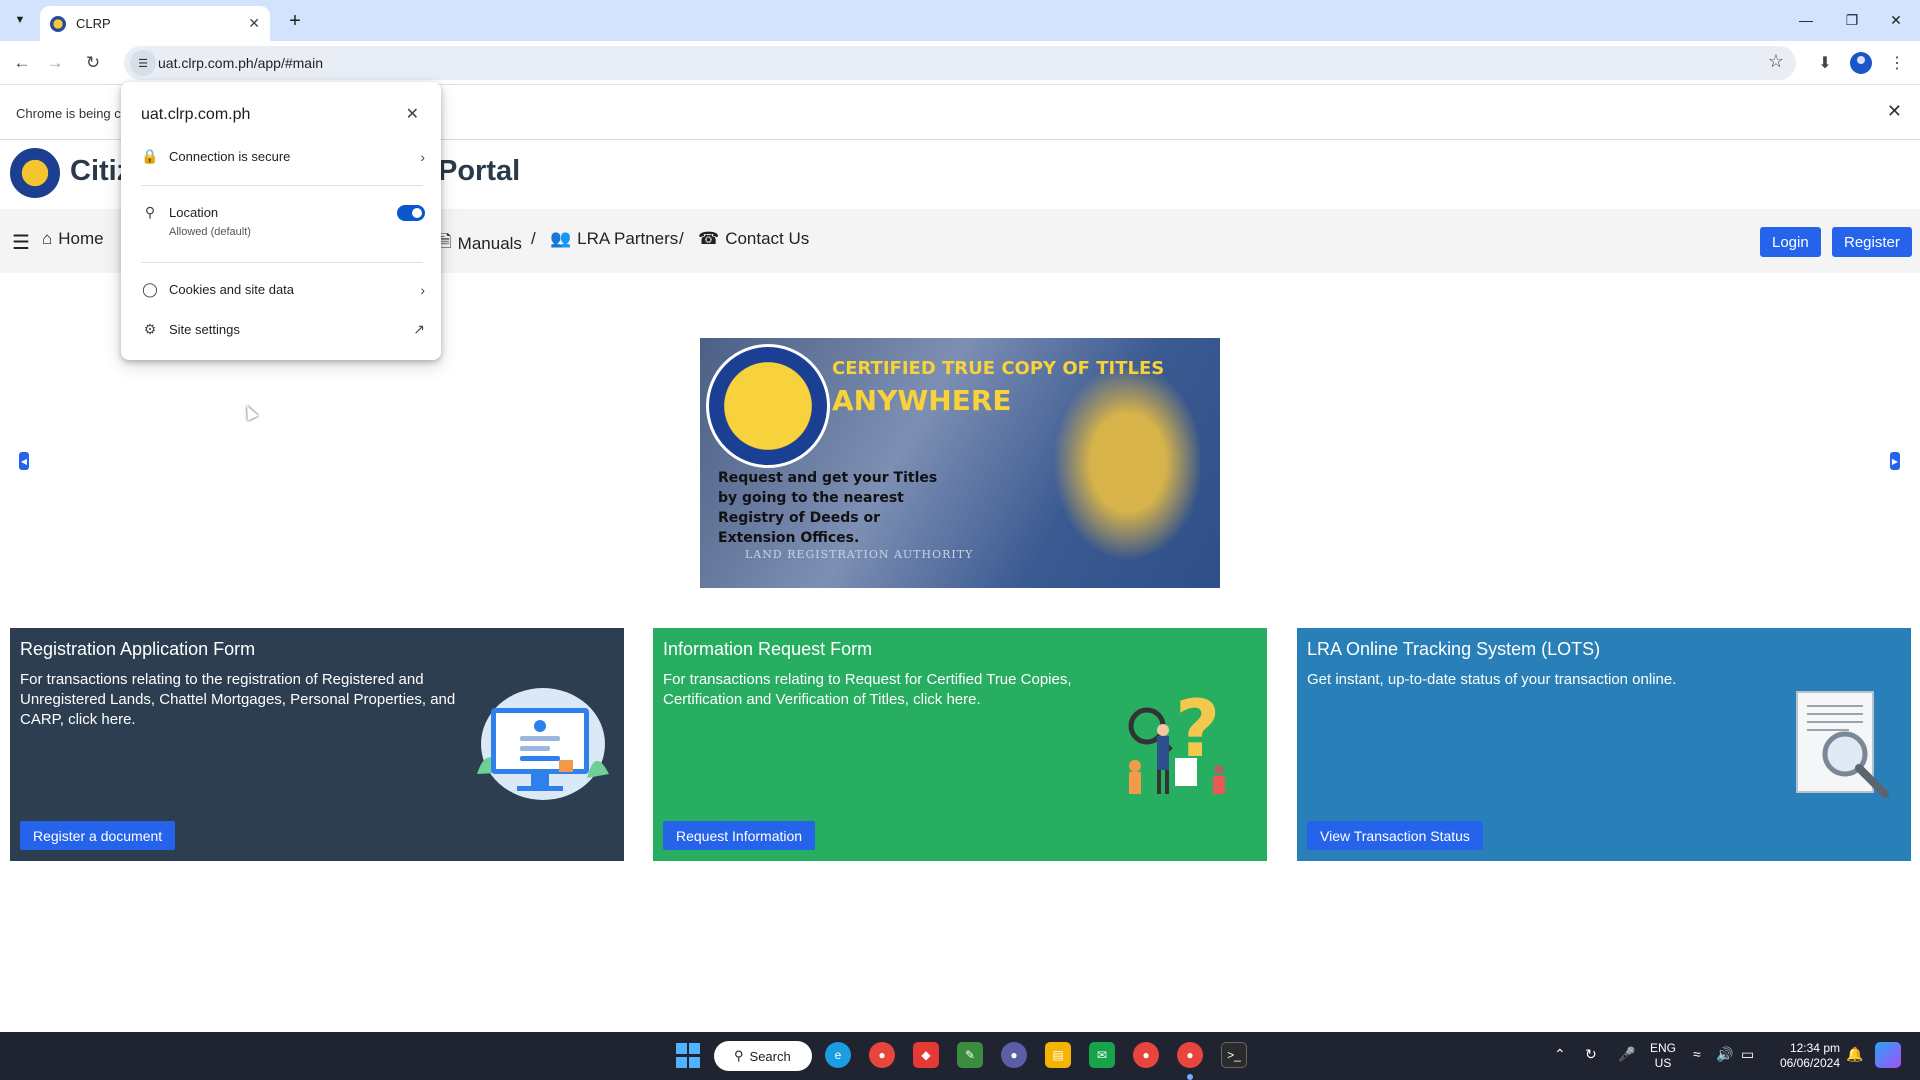  I want to click on tab-search-chevron-icon: ▼, so click(20, 20).